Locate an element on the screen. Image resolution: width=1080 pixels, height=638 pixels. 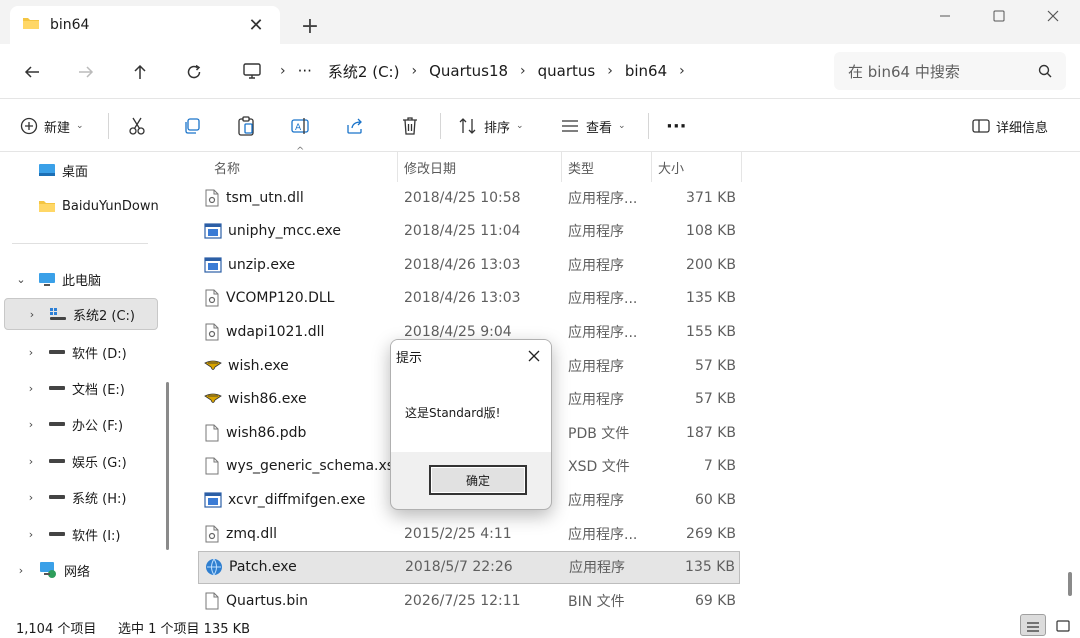
sidebar-item-this-pc: ⌄ 此电脑 is located at coordinates (81, 279).